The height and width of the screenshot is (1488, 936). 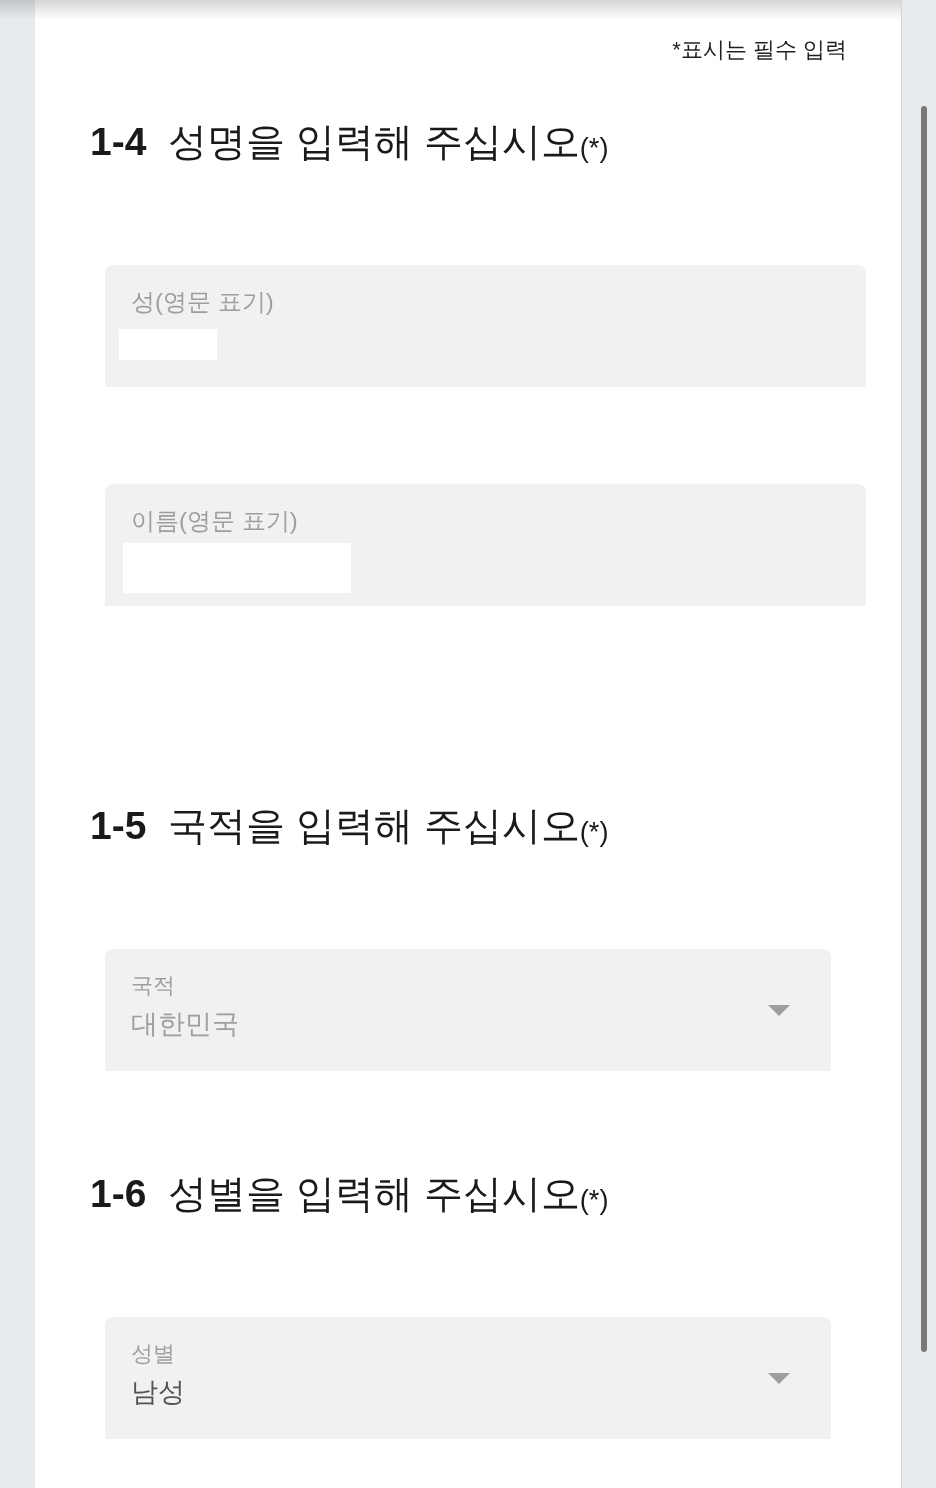 What do you see at coordinates (759, 50) in the screenshot?
I see `required-note: *표시는 필수 입력` at bounding box center [759, 50].